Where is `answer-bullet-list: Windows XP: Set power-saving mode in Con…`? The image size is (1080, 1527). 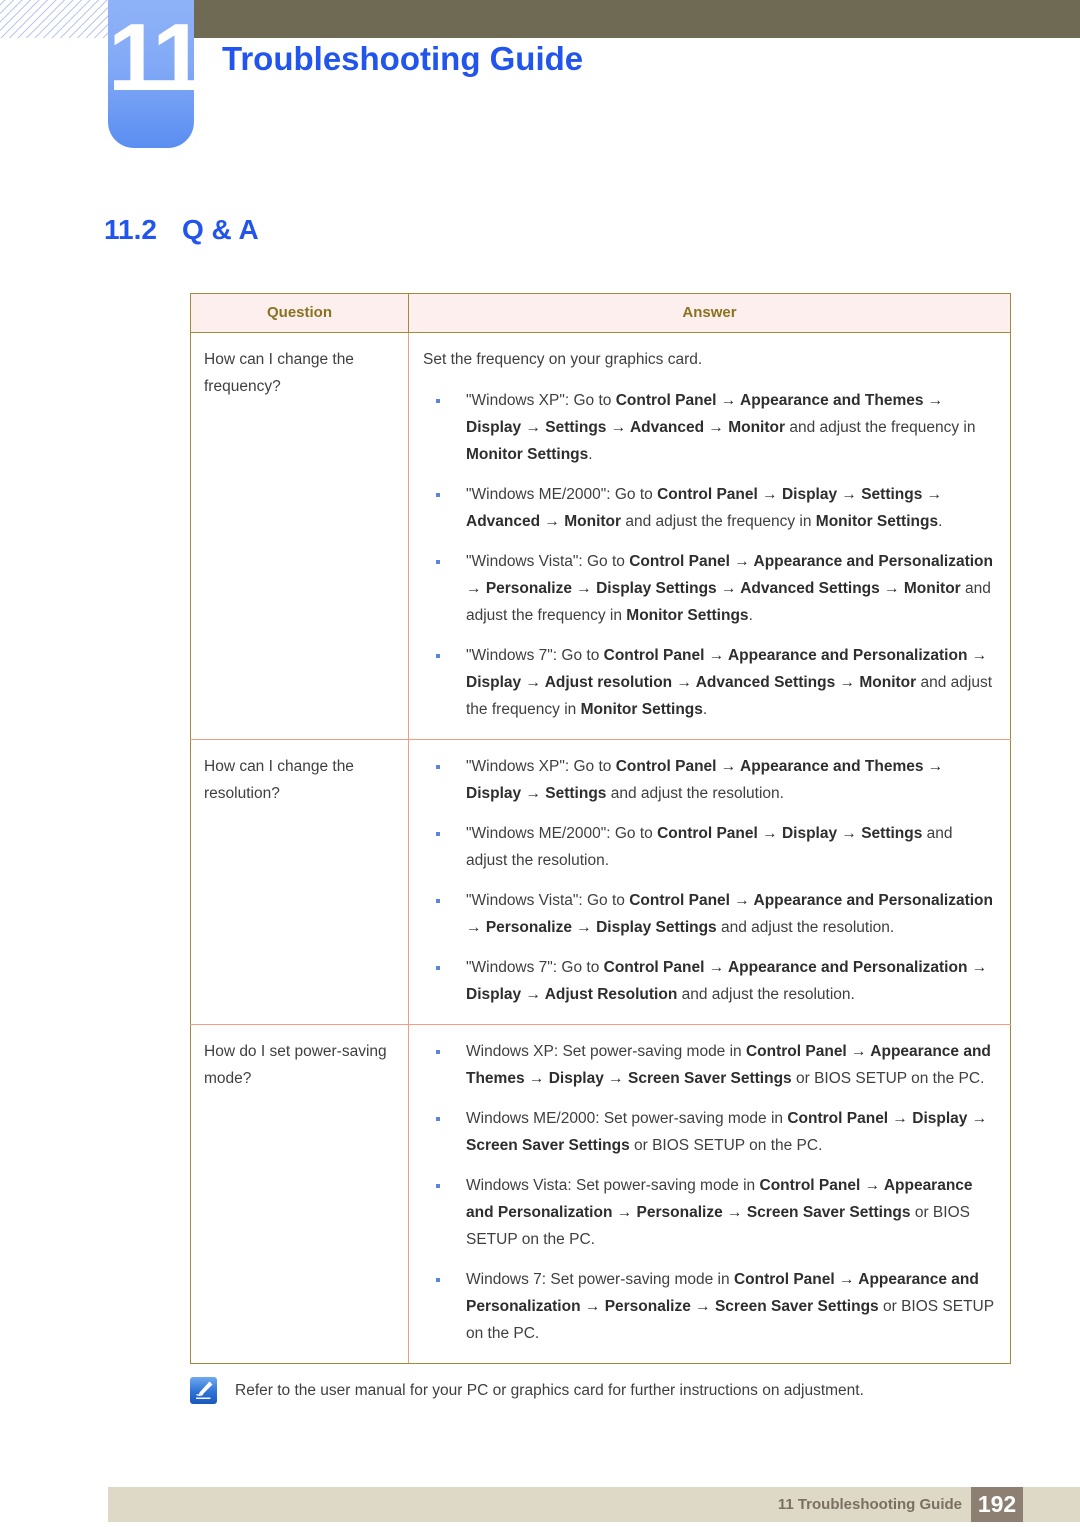
answer-bullet-list: Windows XP: Set power-saving mode in Con… is located at coordinates (709, 1192).